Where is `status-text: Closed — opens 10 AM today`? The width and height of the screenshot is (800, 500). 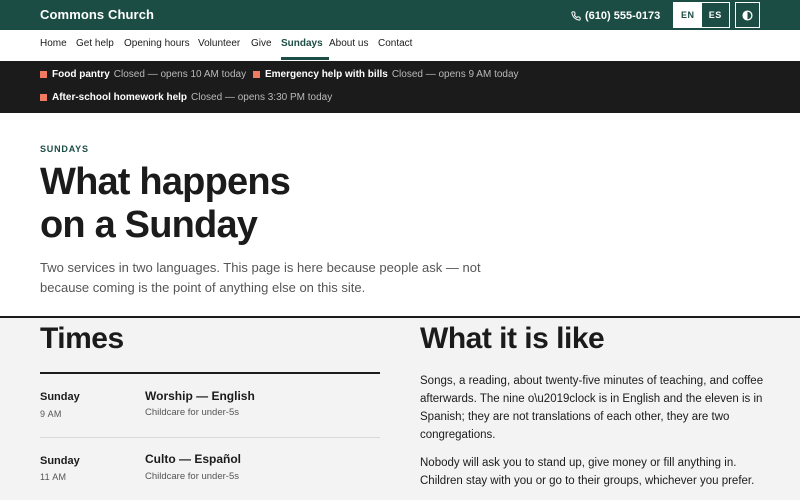 status-text: Closed — opens 10 AM today is located at coordinates (180, 74).